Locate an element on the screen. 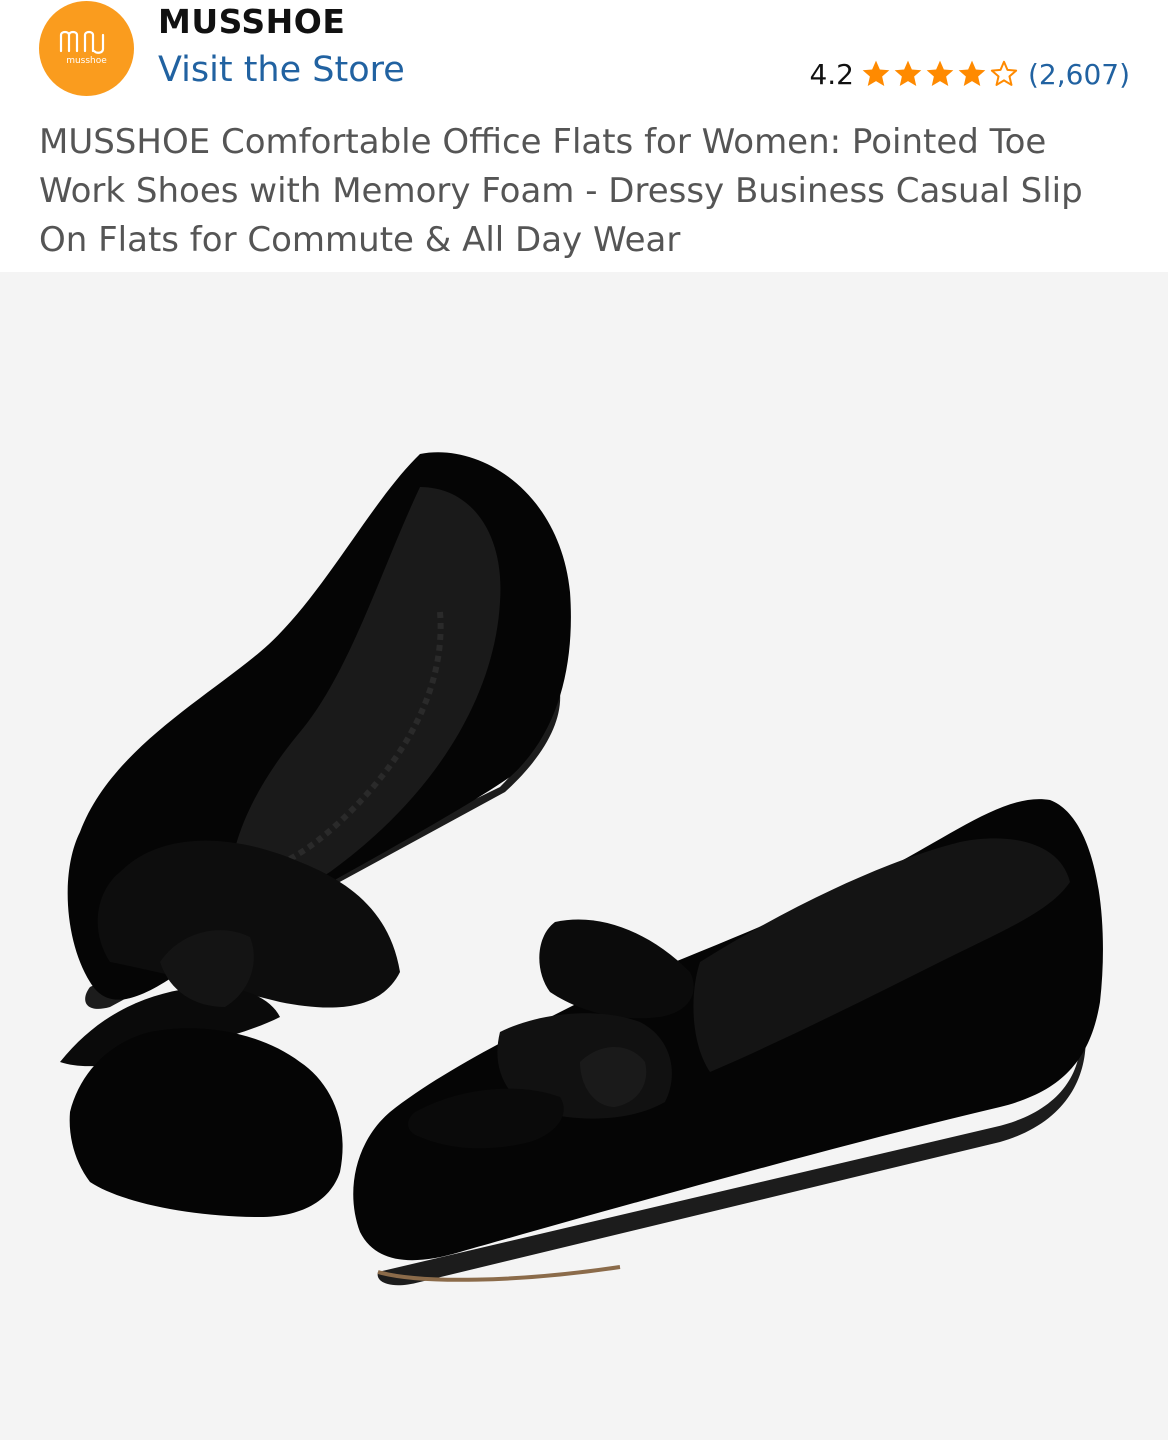 The height and width of the screenshot is (1440, 1168). svg-text: musshoe is located at coordinates (86, 61).